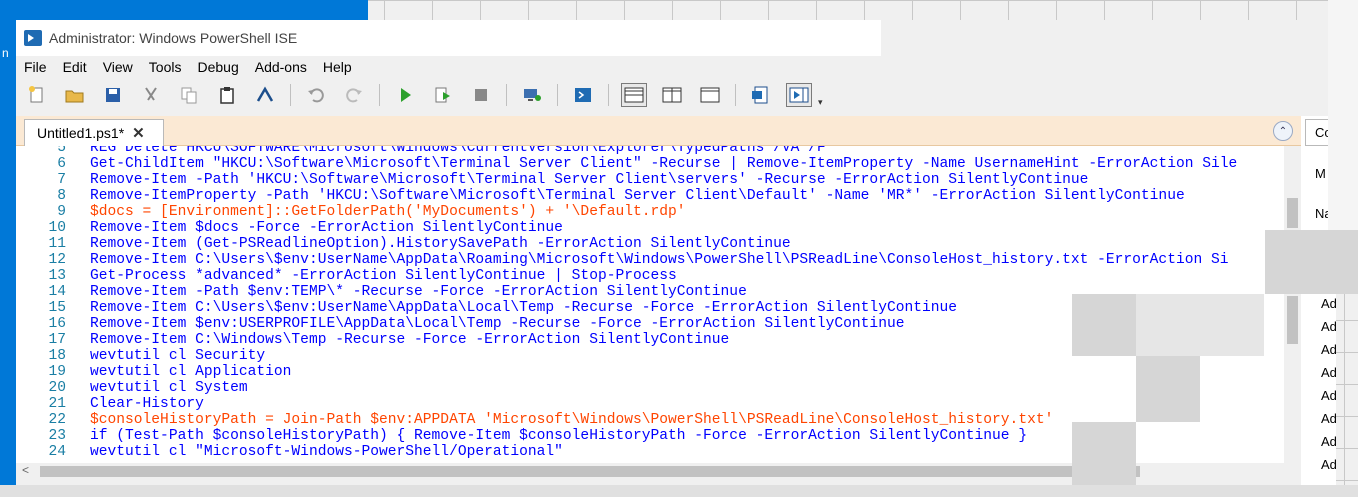 This screenshot has width=1358, height=497. Describe the element at coordinates (37, 95) in the screenshot. I see `new-icon` at that location.